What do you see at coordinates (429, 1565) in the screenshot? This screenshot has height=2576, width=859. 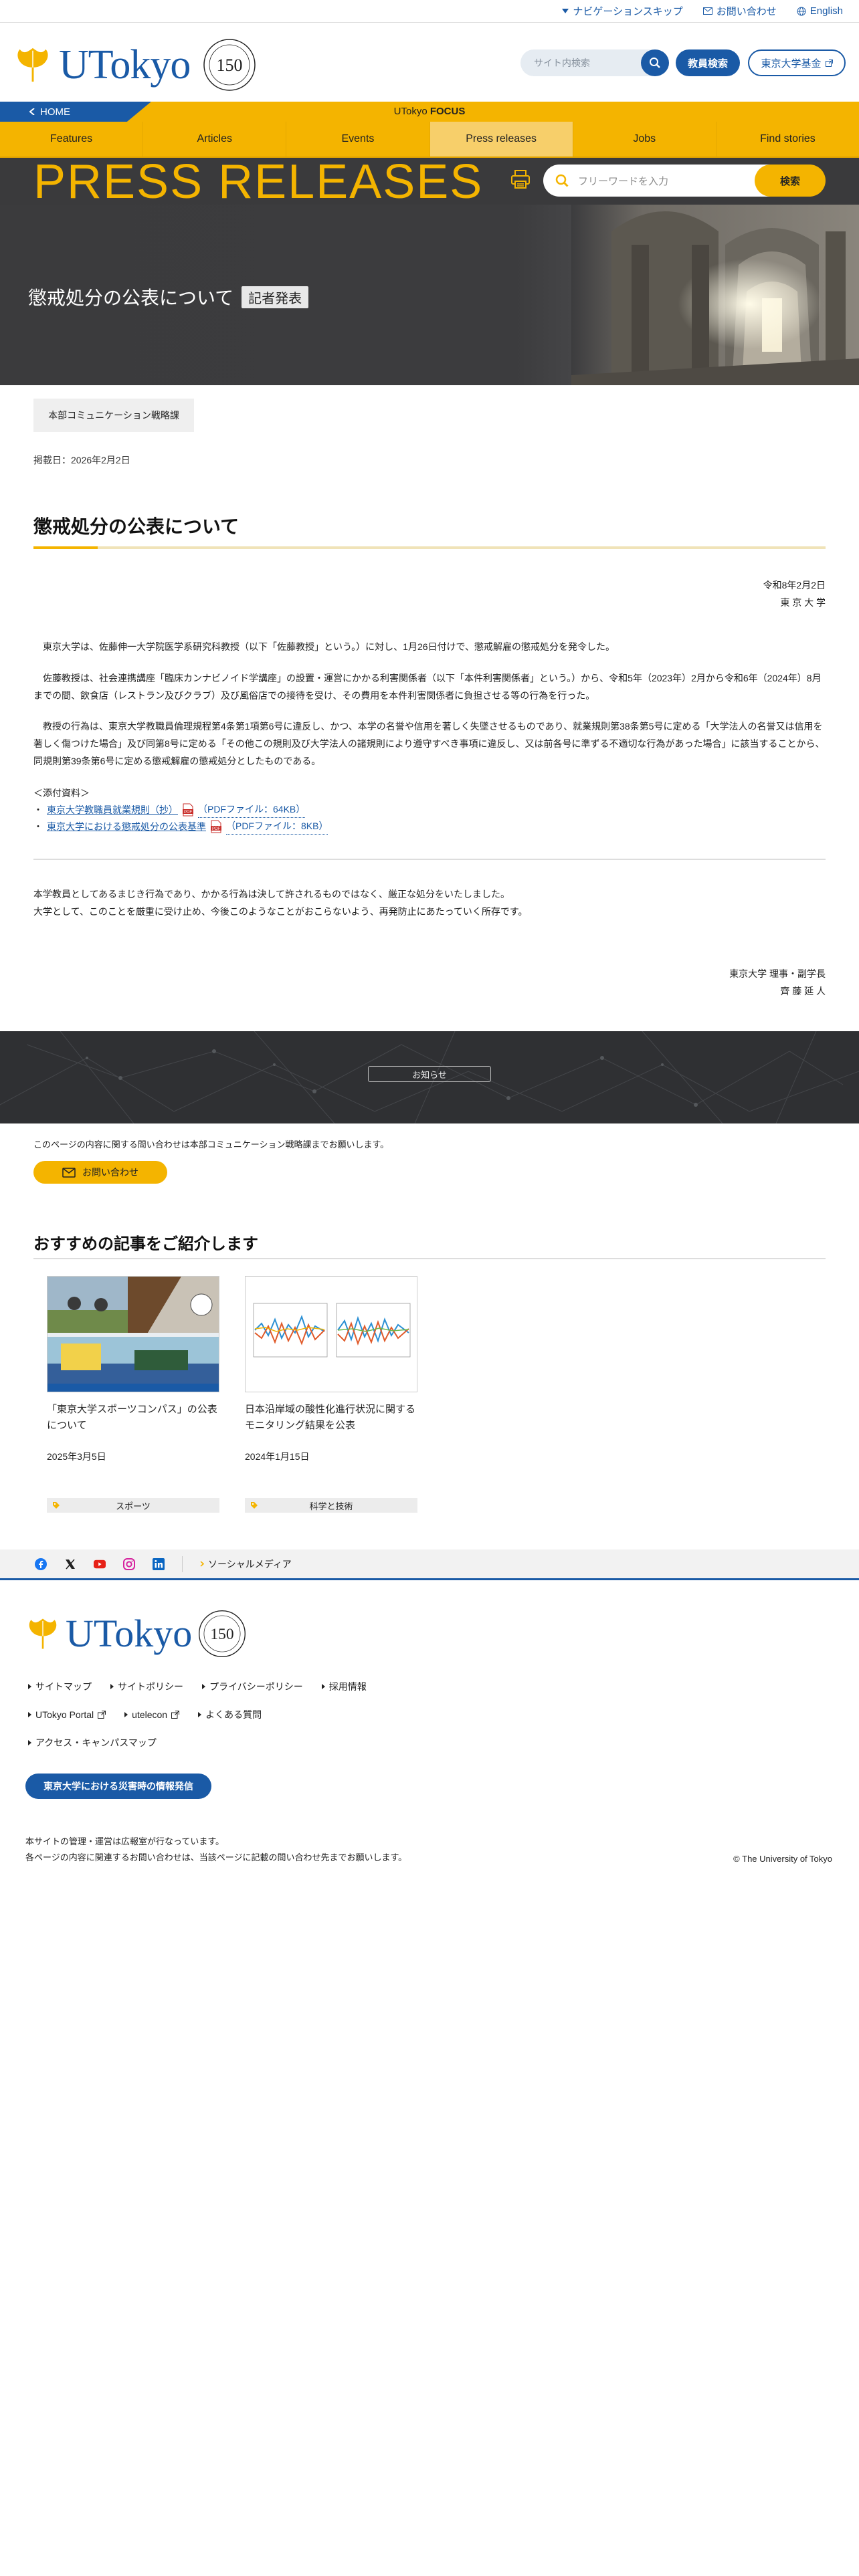 I see `social-media-bar: ソーシャルメディア` at bounding box center [429, 1565].